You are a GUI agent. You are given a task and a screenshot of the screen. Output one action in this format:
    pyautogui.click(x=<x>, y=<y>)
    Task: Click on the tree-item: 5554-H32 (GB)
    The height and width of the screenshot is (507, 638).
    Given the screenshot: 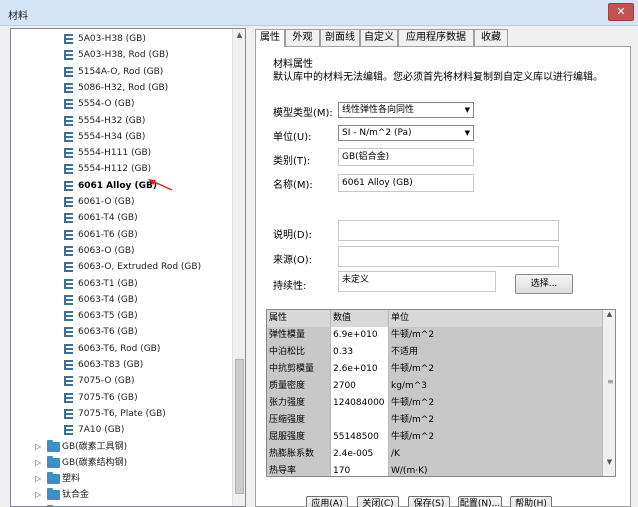 What is the action you would take?
    pyautogui.click(x=122, y=121)
    